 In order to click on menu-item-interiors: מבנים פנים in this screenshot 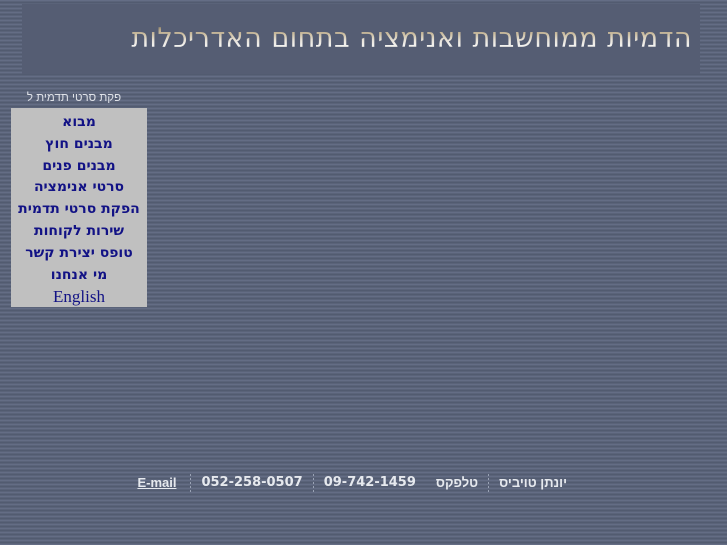, I will do `click(79, 167)`.